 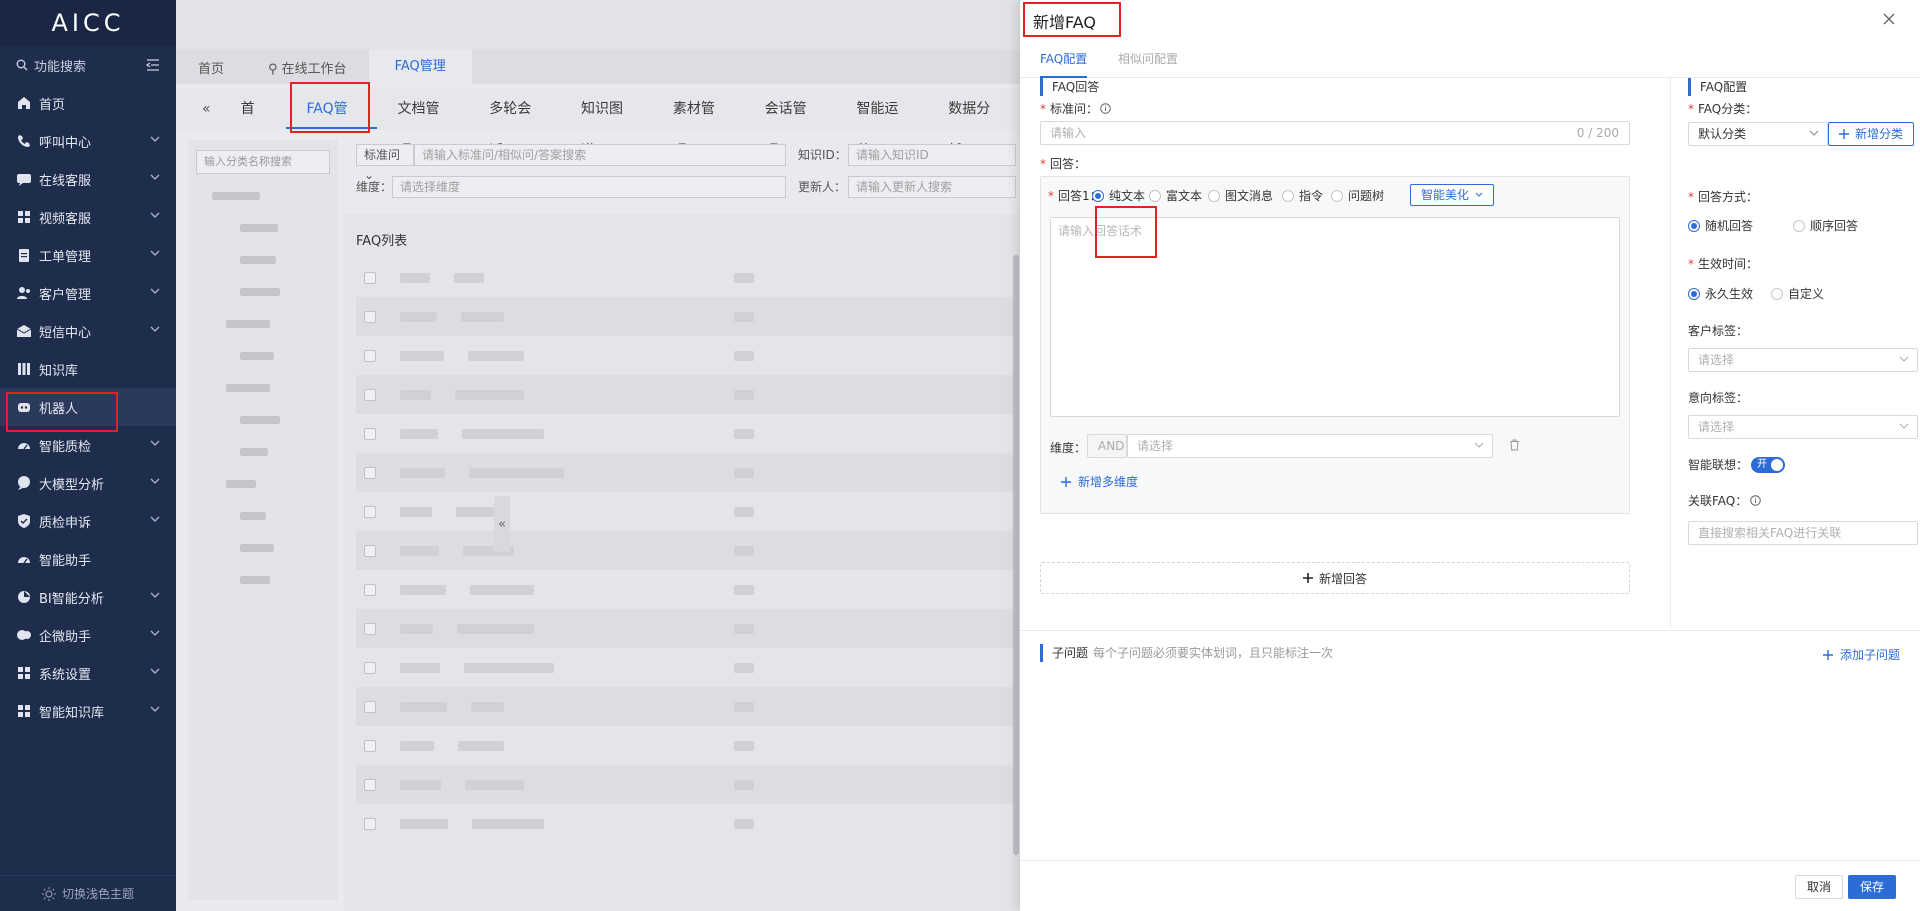 What do you see at coordinates (1861, 654) in the screenshot?
I see `add-sub-question-link: 添加子问题` at bounding box center [1861, 654].